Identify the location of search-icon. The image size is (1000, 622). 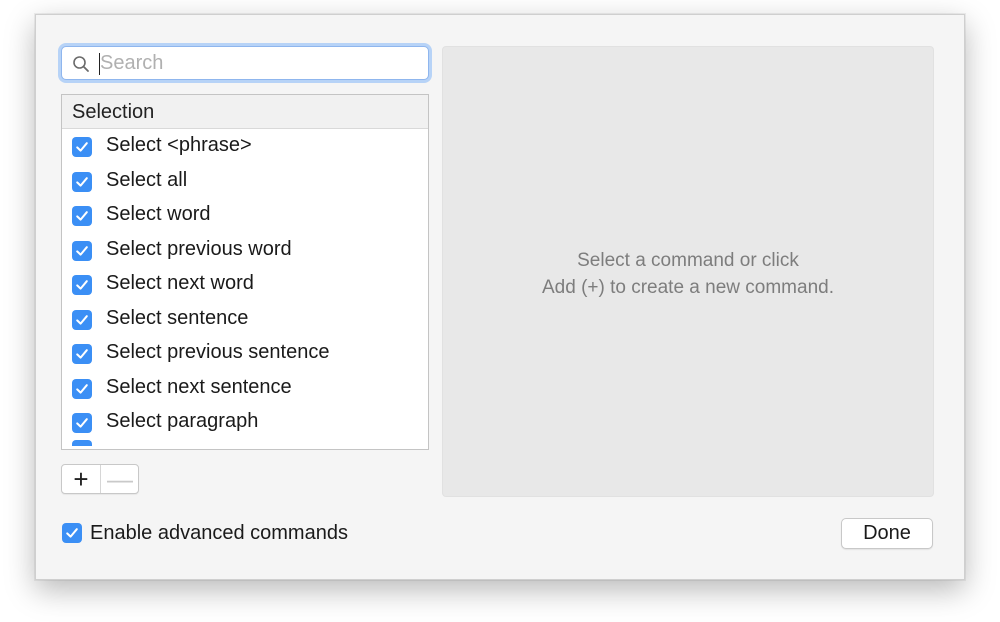
(81, 64).